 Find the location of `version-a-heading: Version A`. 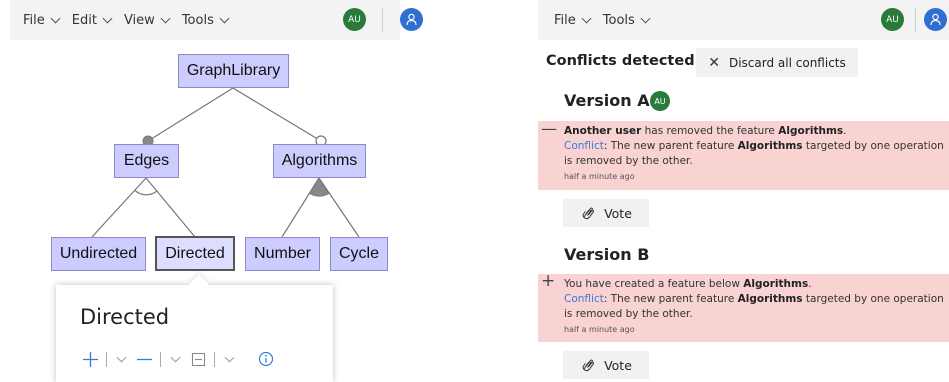

version-a-heading: Version A is located at coordinates (607, 100).